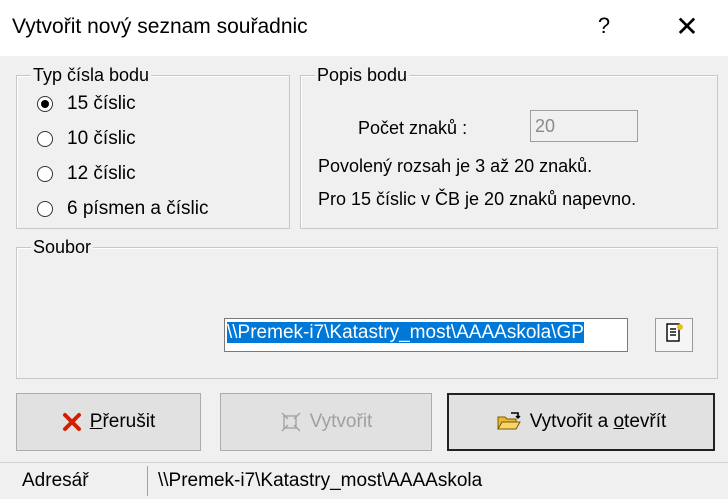  What do you see at coordinates (604, 28) in the screenshot?
I see `help-button: ?` at bounding box center [604, 28].